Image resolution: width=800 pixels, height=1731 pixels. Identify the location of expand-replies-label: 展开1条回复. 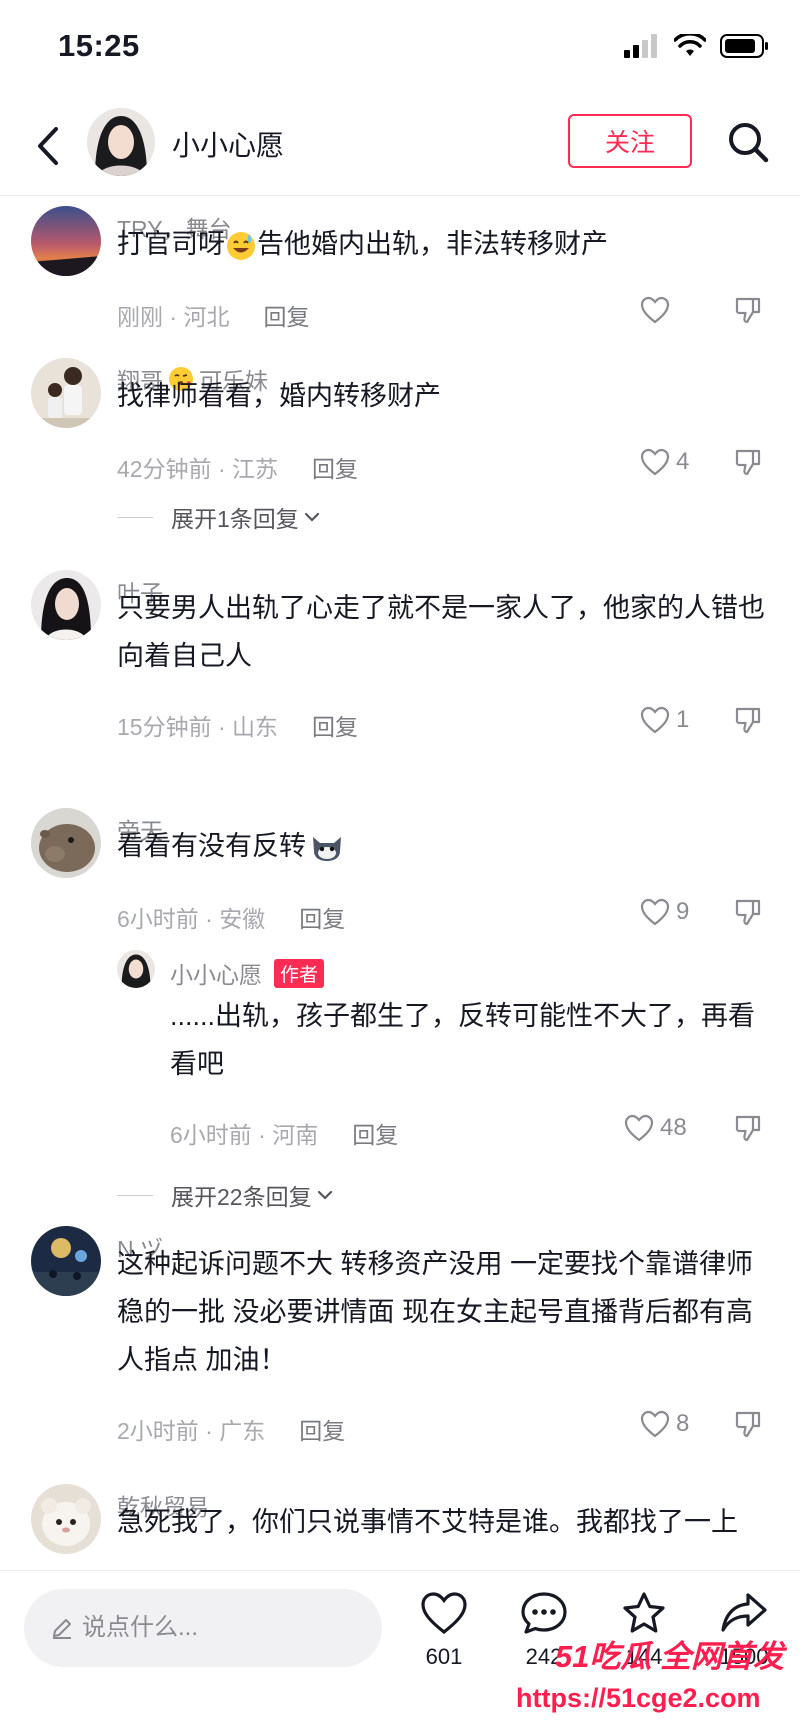
(235, 519).